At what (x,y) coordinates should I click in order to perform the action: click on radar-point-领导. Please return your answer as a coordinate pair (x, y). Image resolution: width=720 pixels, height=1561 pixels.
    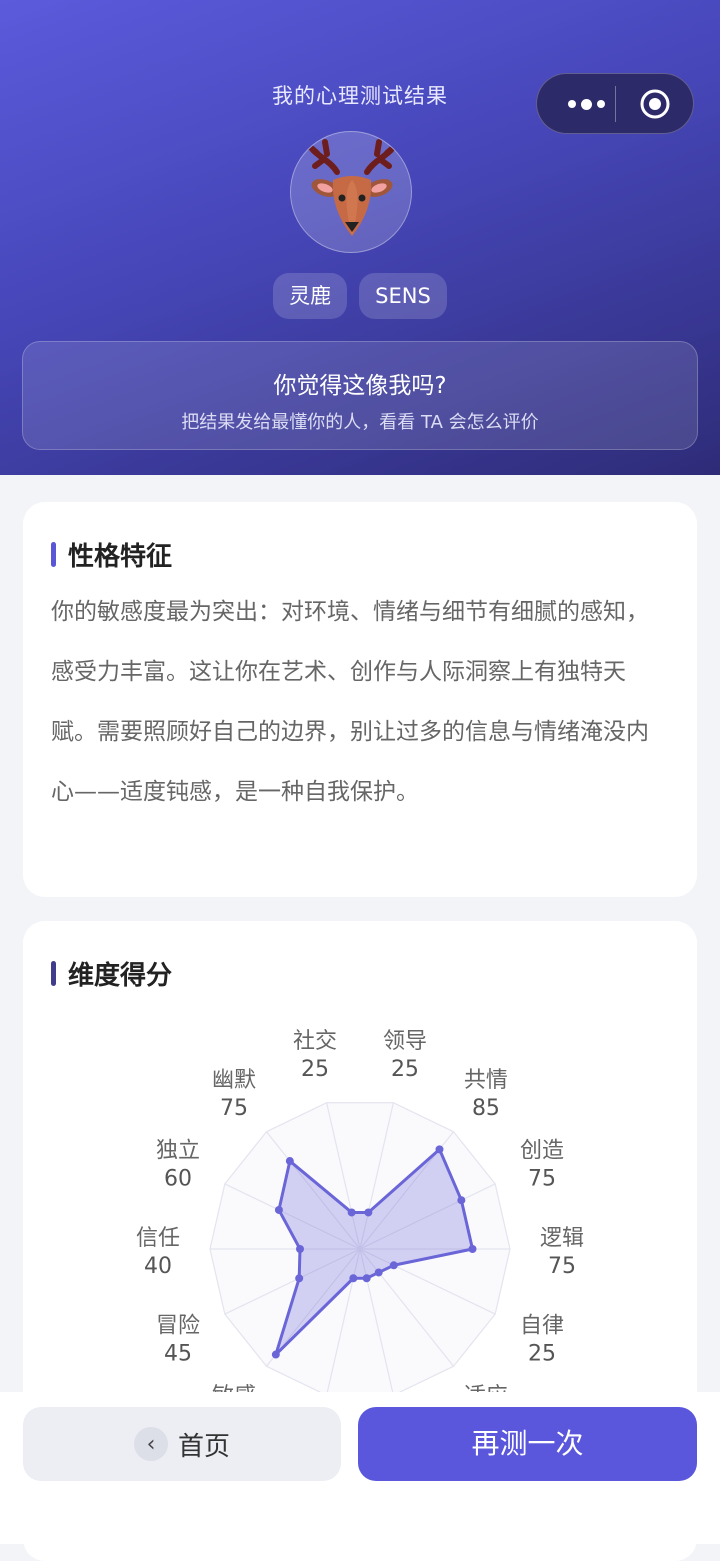
    Looking at the image, I should click on (368, 1212).